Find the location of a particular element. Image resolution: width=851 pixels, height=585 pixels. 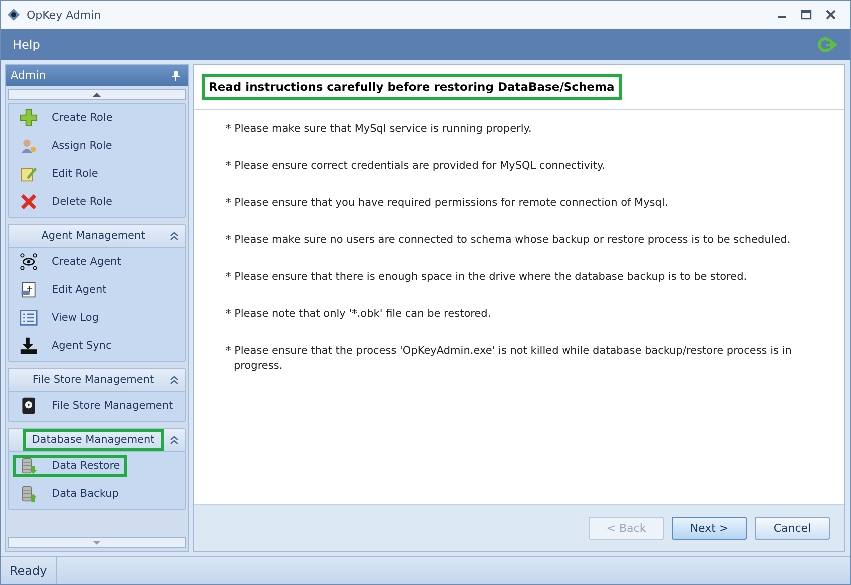

instruction-text: * Please make sure no users are connected to schema whose backup or restore process is to be scheduled. is located at coordinates (509, 240).